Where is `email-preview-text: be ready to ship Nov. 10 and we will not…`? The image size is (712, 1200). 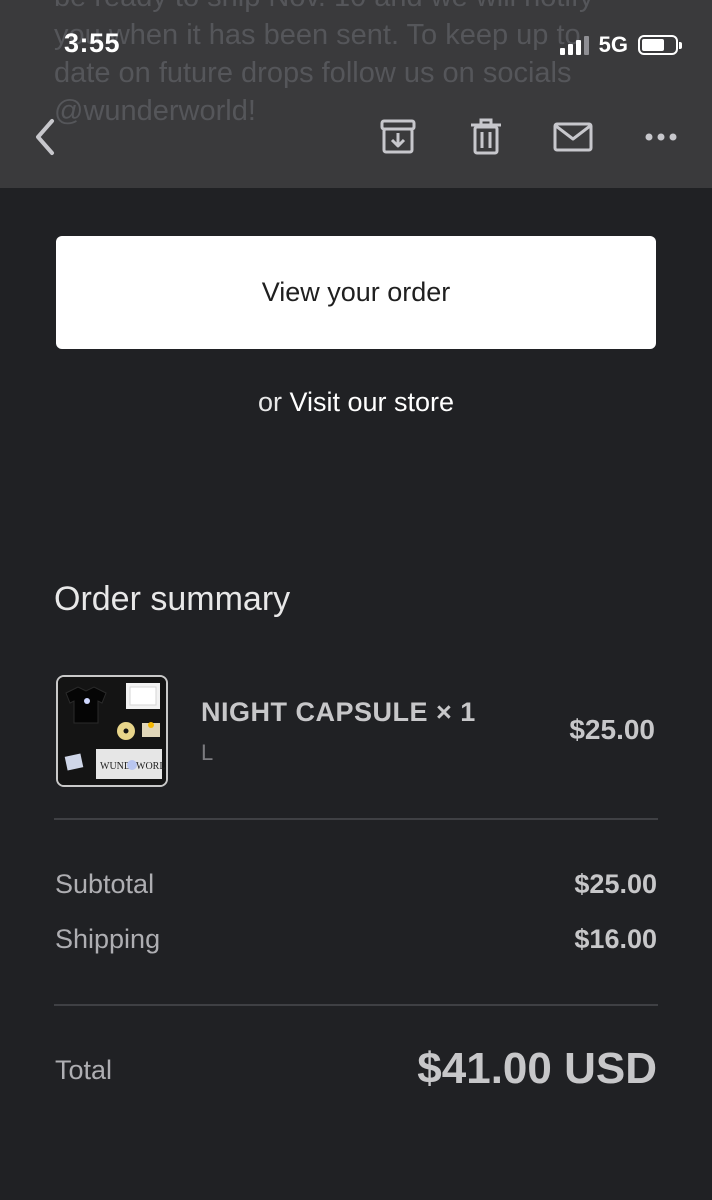
email-preview-text: be ready to ship Nov. 10 and we will not… is located at coordinates (354, 65).